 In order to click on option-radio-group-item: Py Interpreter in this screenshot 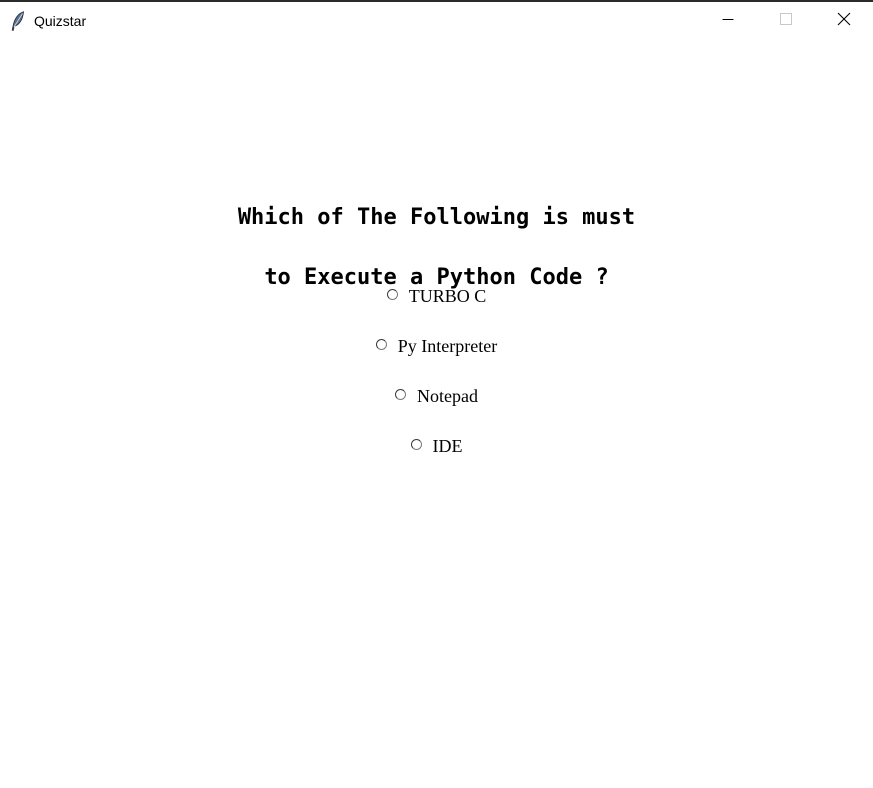, I will do `click(436, 346)`.